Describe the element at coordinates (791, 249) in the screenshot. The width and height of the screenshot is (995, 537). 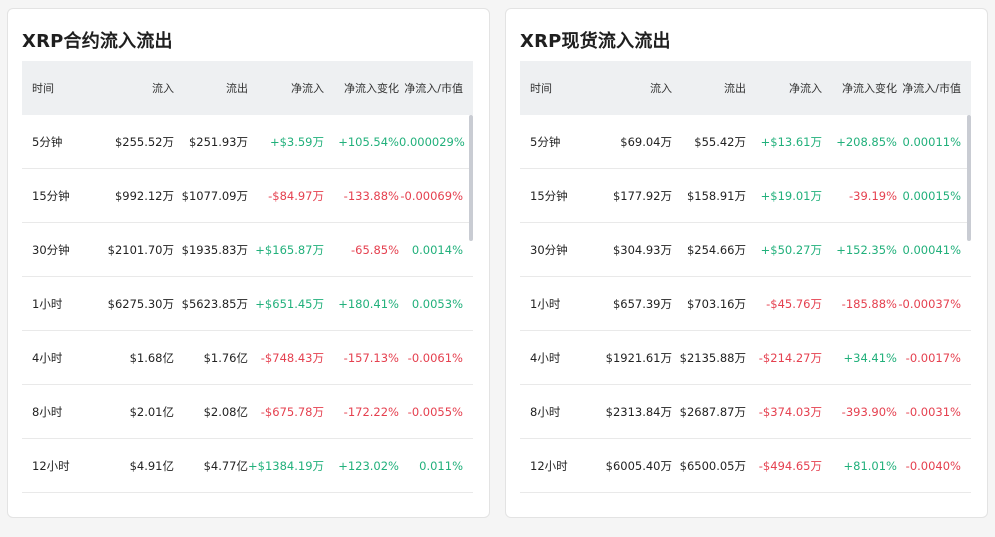
I see `cell-net-inflow: +$50.27万` at that location.